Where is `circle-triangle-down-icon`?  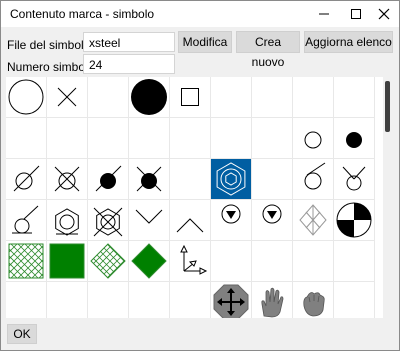
circle-triangle-down-icon is located at coordinates (231, 214).